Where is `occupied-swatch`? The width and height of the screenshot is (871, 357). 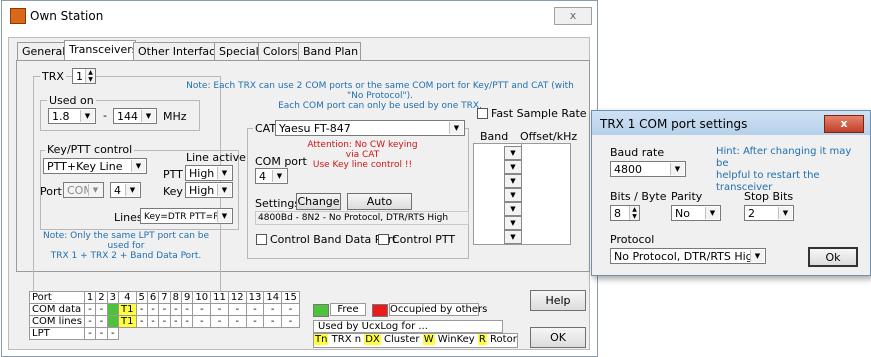 occupied-swatch is located at coordinates (380, 310).